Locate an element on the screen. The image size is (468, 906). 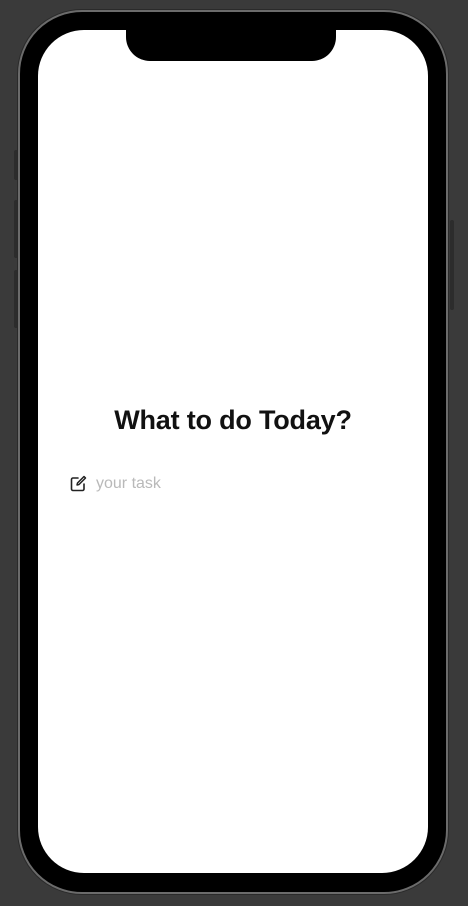
page-title: What to do Today? is located at coordinates (233, 420).